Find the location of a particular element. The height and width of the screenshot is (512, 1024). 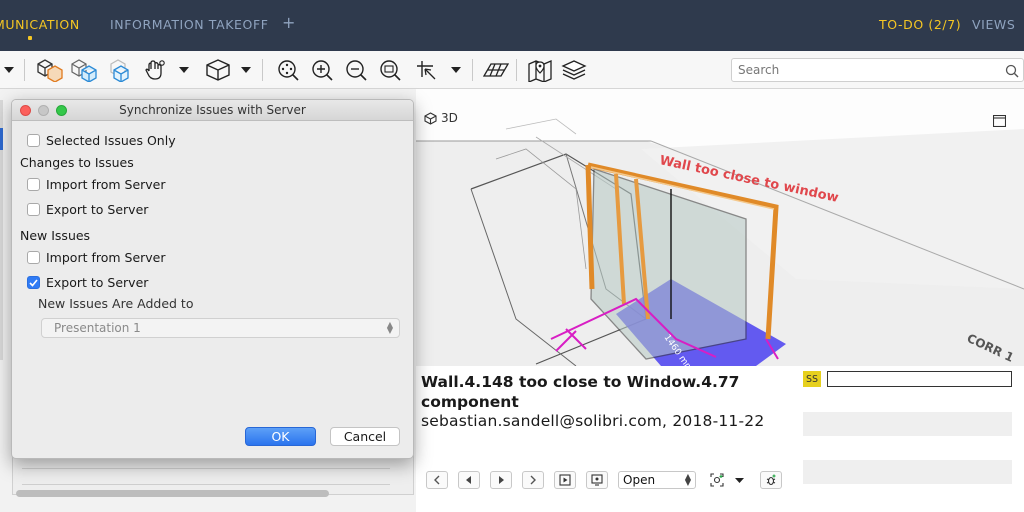

changes-import-checkbox: Import from Server is located at coordinates (96, 184).